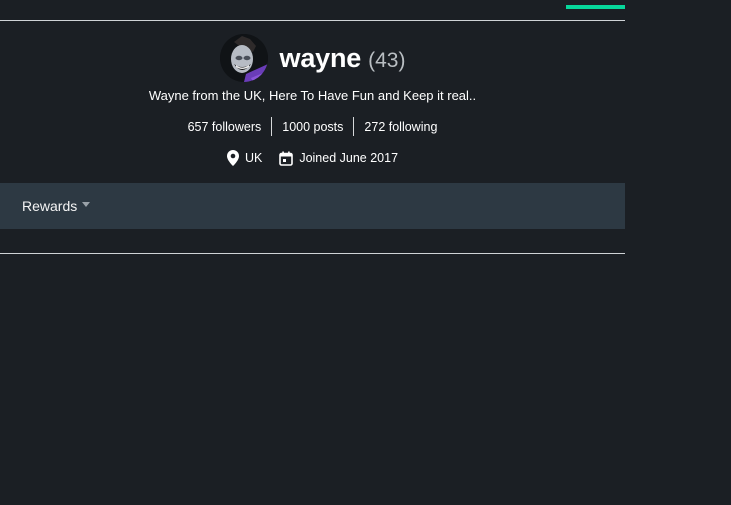  I want to click on top-divider, so click(312, 20).